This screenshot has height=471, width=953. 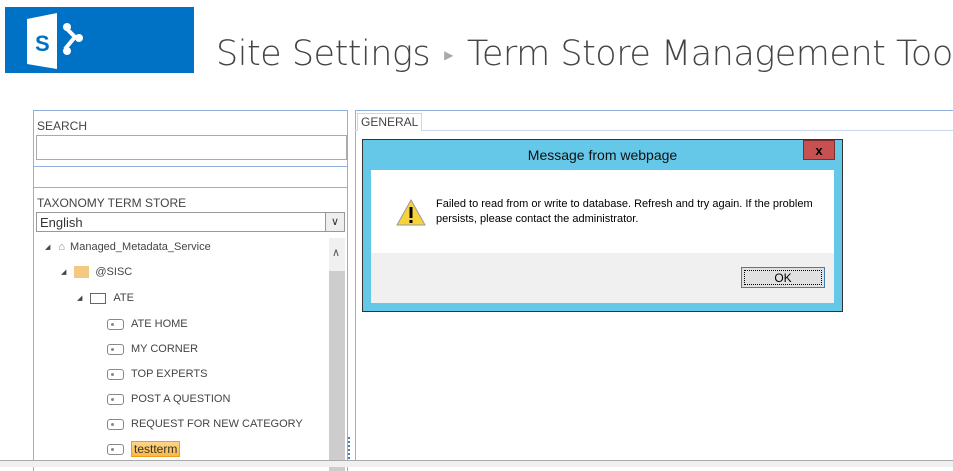 What do you see at coordinates (61, 222) in the screenshot?
I see `language-value: English` at bounding box center [61, 222].